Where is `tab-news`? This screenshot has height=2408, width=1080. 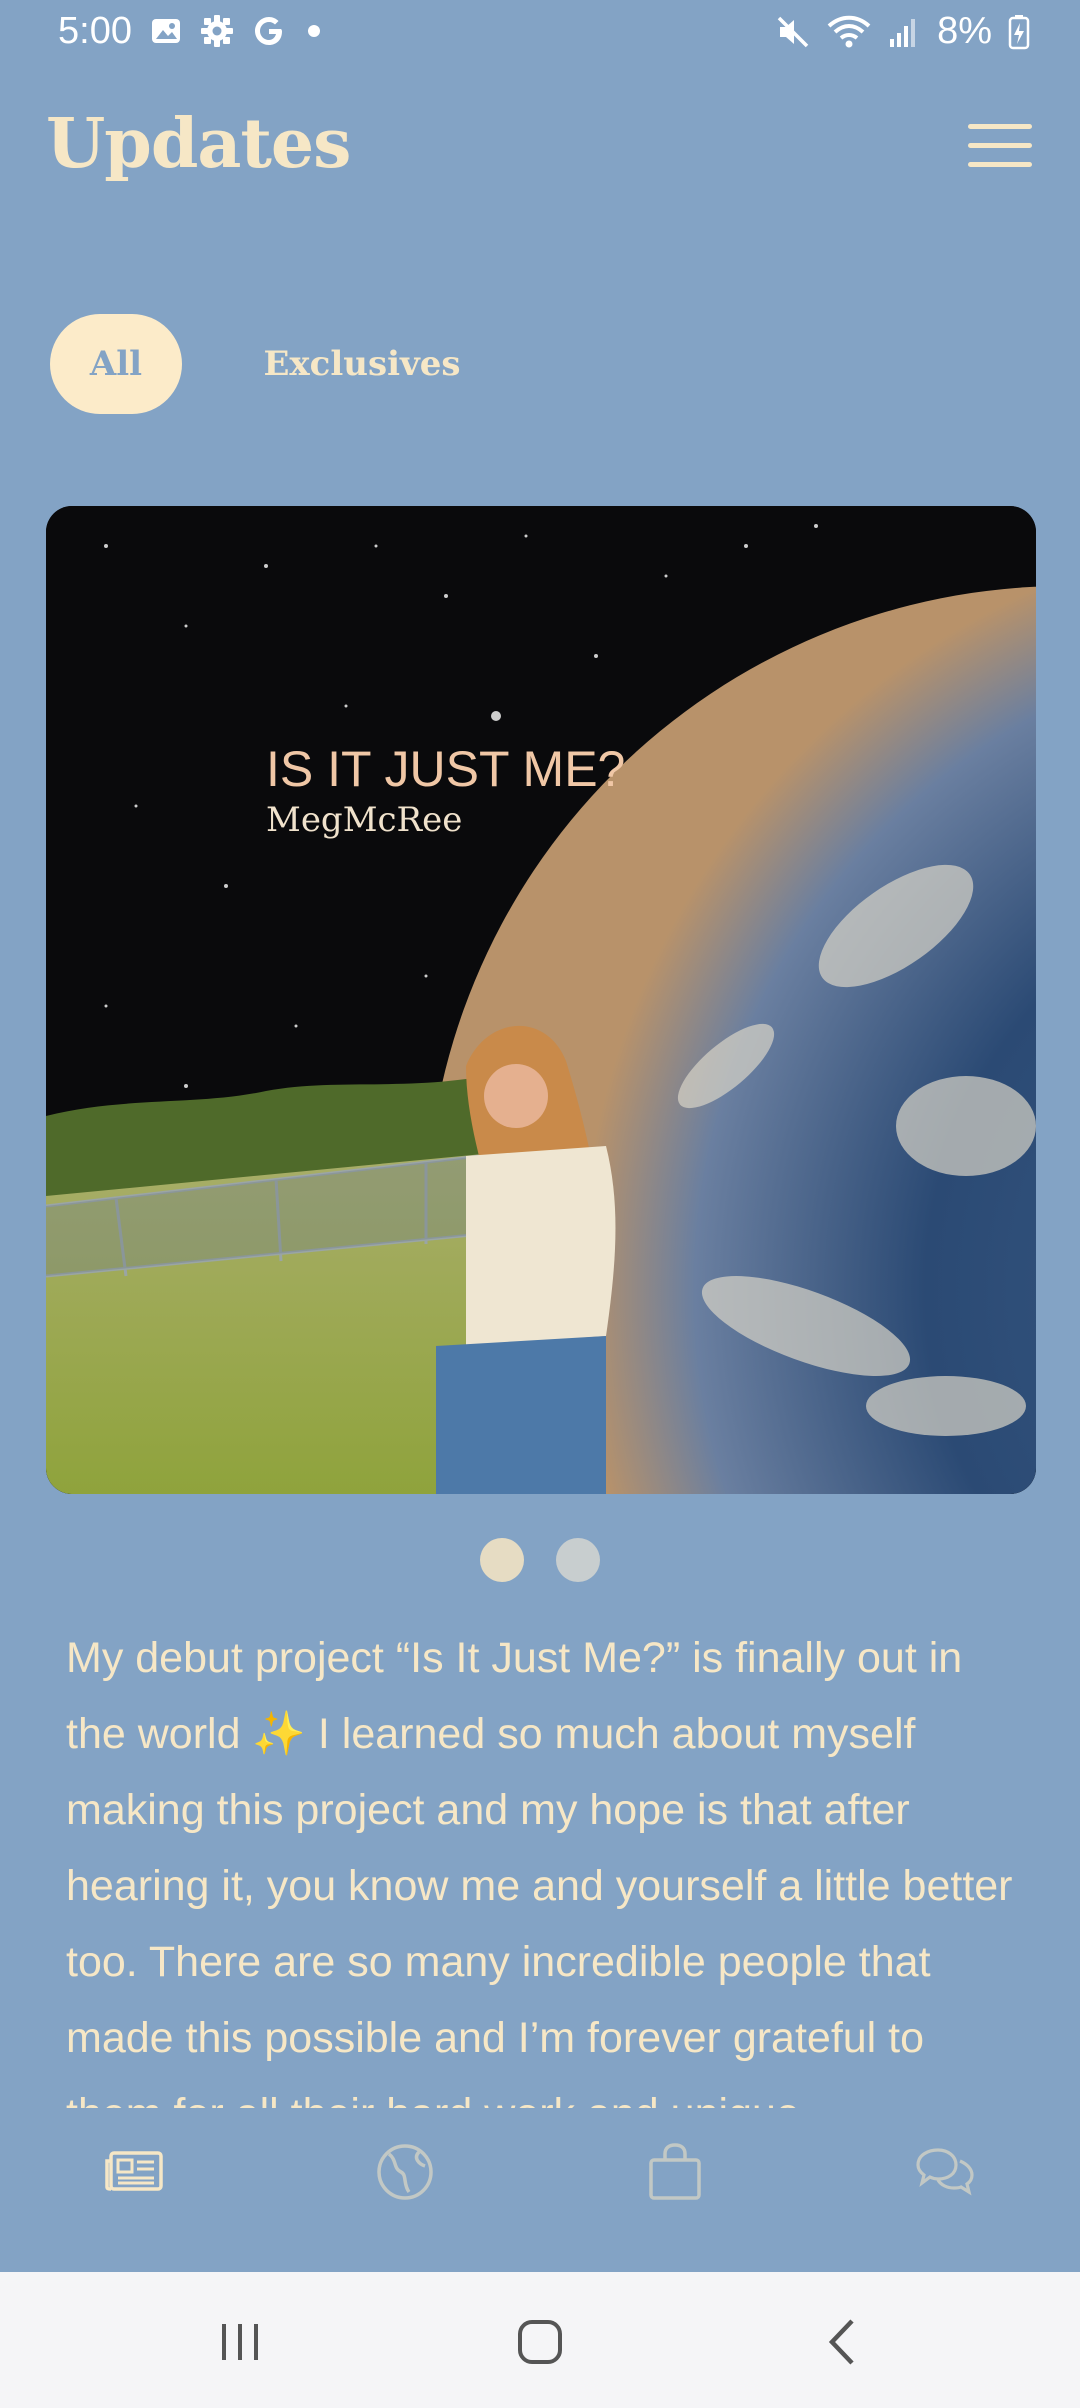
tab-news is located at coordinates (135, 2172).